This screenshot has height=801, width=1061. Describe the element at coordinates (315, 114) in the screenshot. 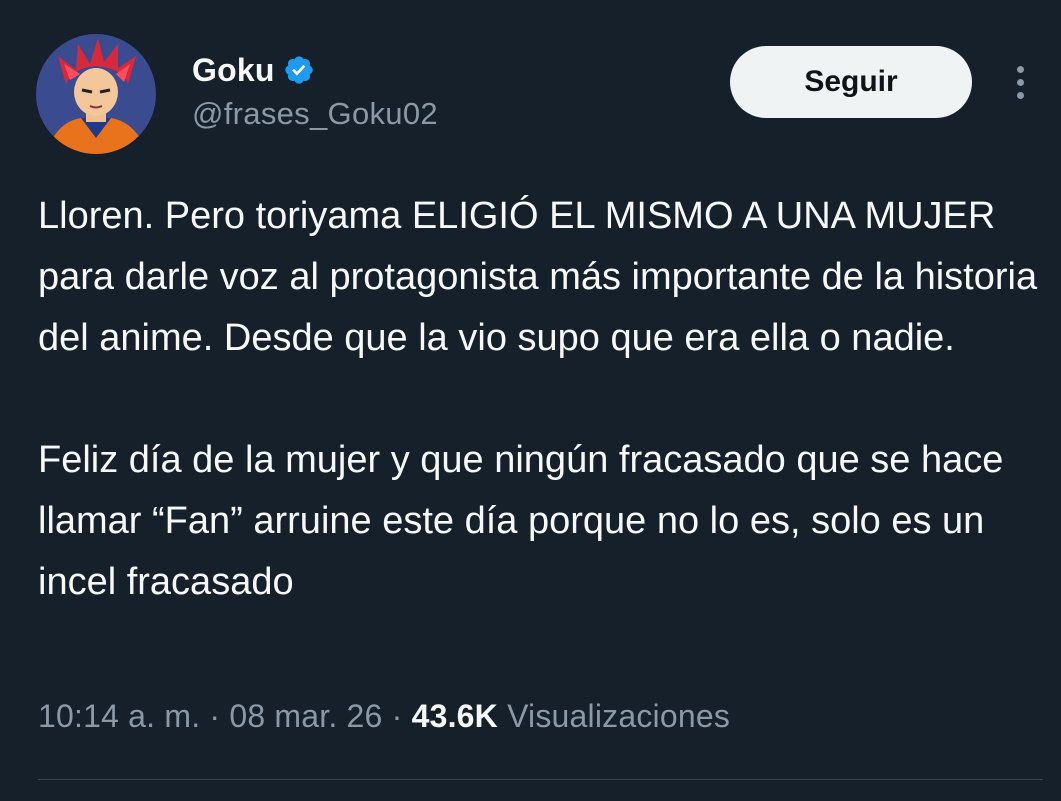

I see `author-handle: @frases_Goku02` at that location.